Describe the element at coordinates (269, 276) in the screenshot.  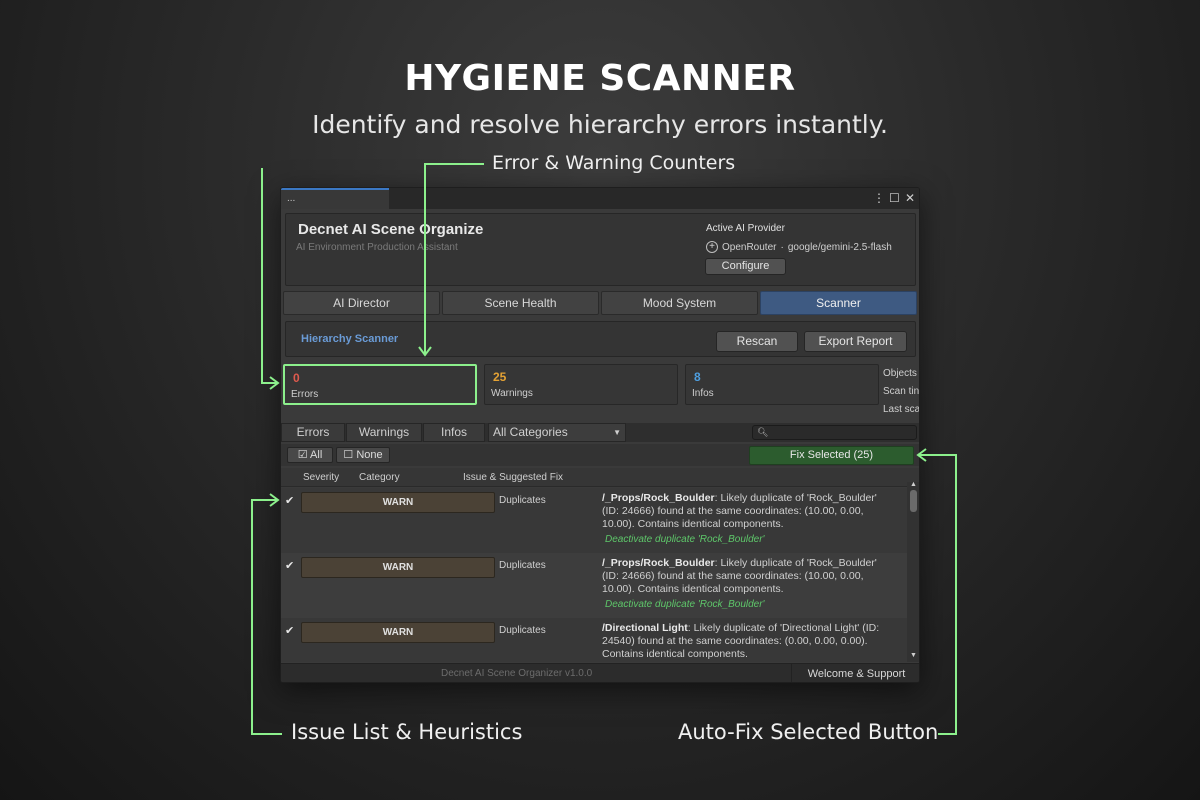
I see `callout-line-errors` at that location.